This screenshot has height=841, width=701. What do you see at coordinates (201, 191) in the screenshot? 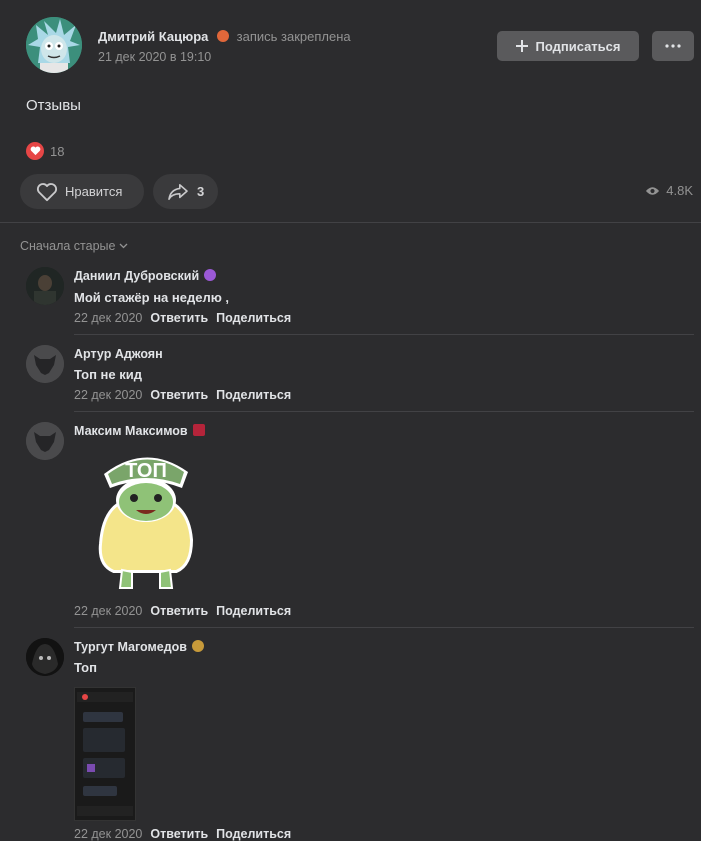
I see `share-count: 3` at bounding box center [201, 191].